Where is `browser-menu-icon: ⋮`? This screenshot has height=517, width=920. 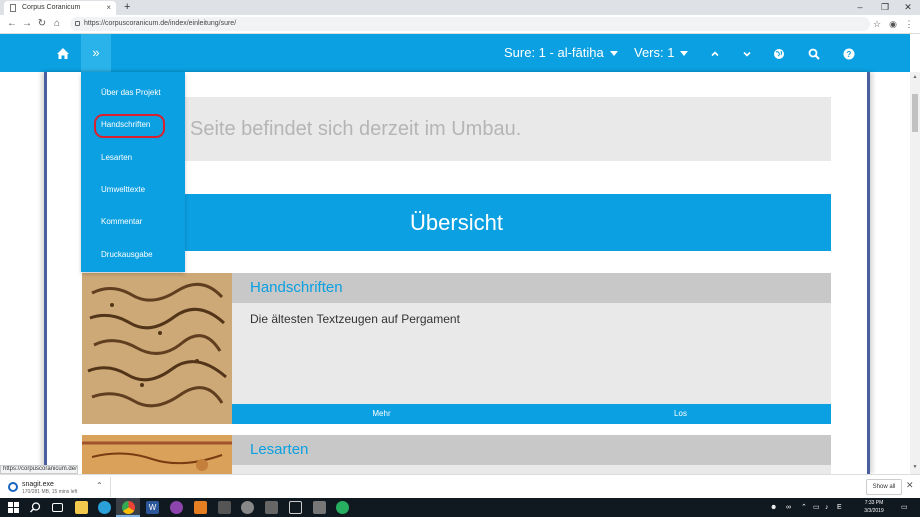 browser-menu-icon: ⋮ is located at coordinates (909, 24).